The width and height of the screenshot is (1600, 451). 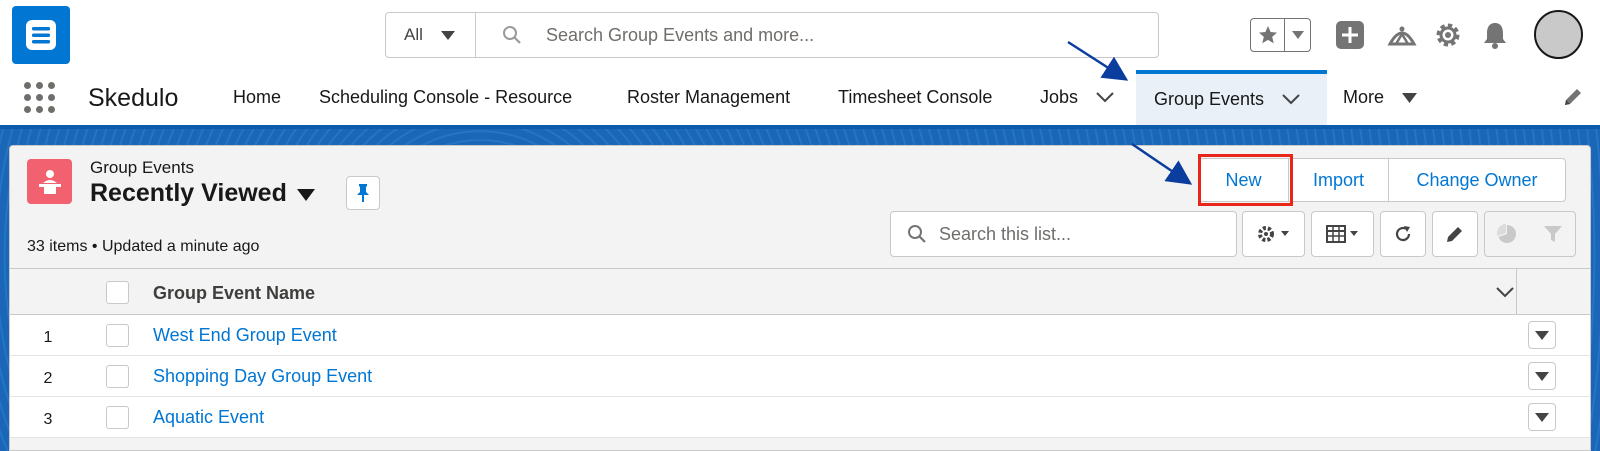 I want to click on record-link: Aquatic Event, so click(x=208, y=417).